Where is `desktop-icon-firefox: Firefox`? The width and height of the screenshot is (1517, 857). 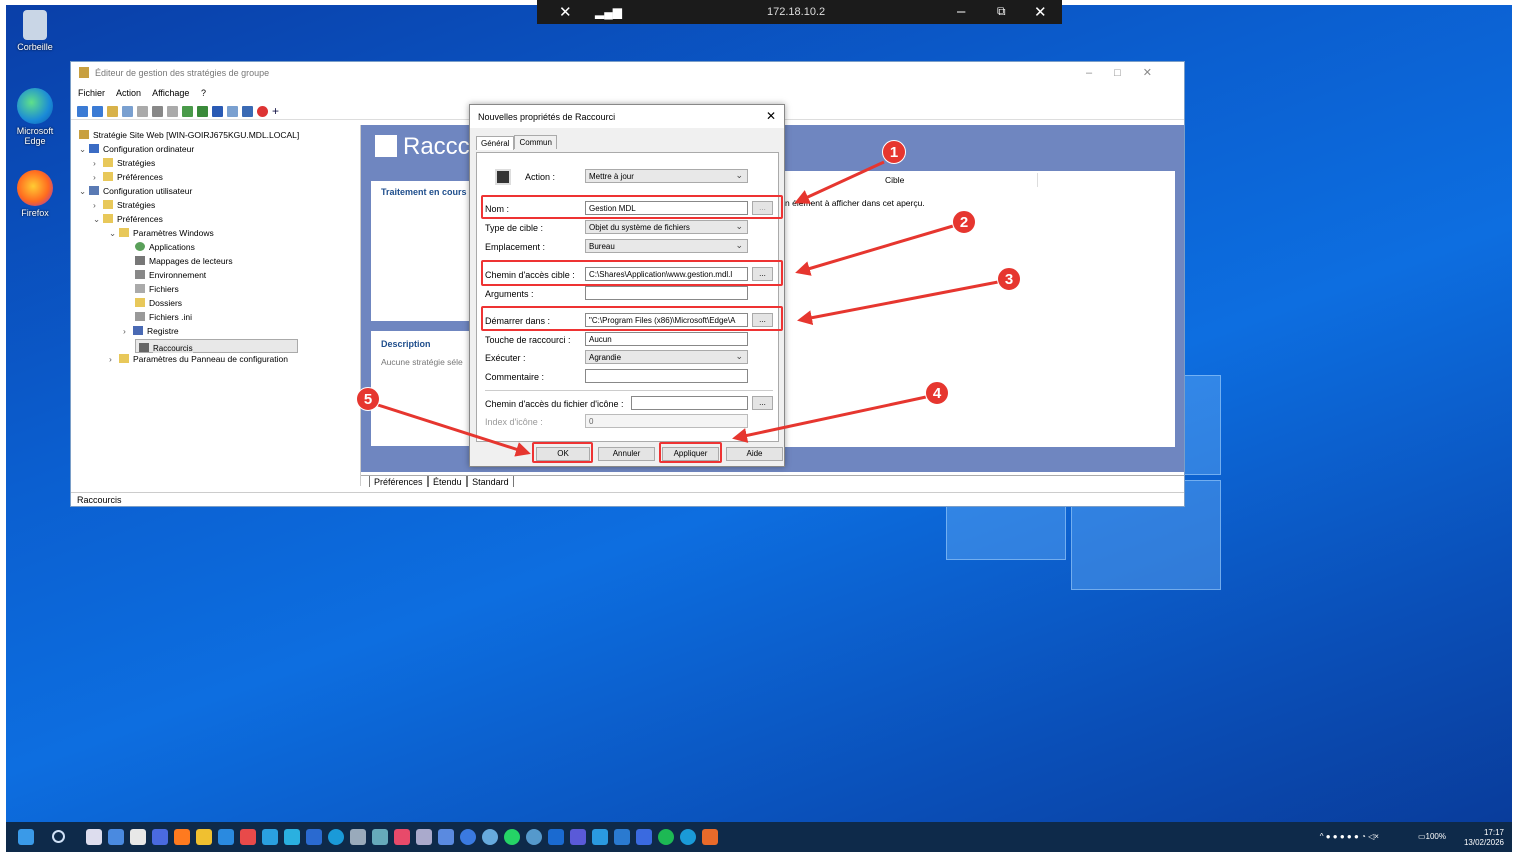 desktop-icon-firefox: Firefox is located at coordinates (35, 194).